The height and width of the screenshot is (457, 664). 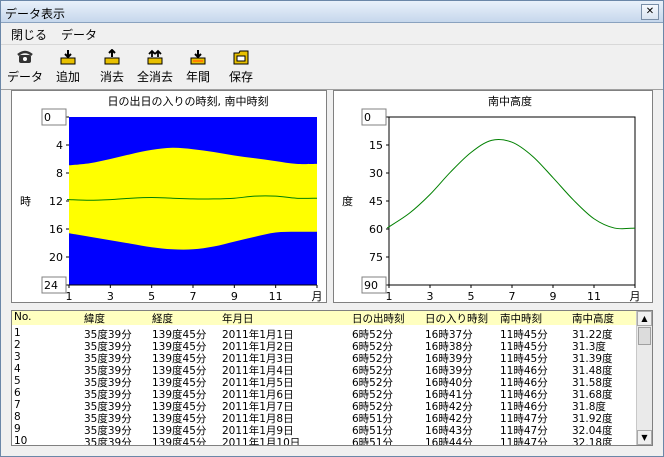 What do you see at coordinates (456, 318) in the screenshot?
I see `column-header: 日の入り時刻` at bounding box center [456, 318].